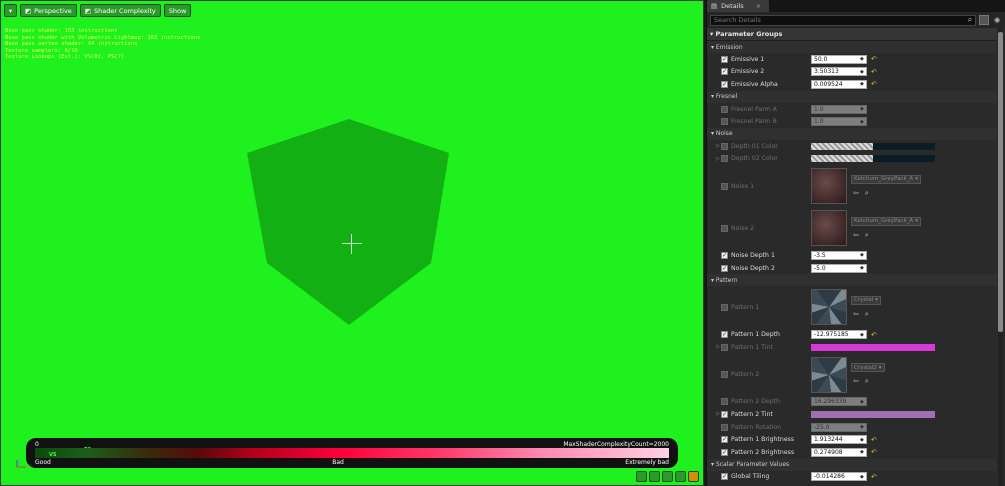  Describe the element at coordinates (852, 280) in the screenshot. I see `group-pattern: ▾ Pattern` at that location.